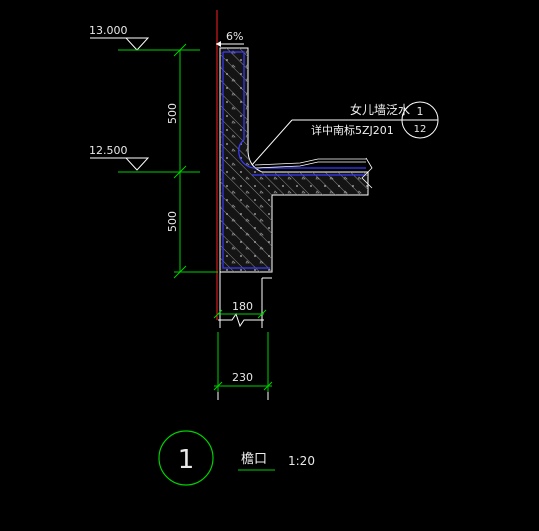  What do you see at coordinates (420, 111) in the screenshot?
I see `detail-reference-number: 1` at bounding box center [420, 111].